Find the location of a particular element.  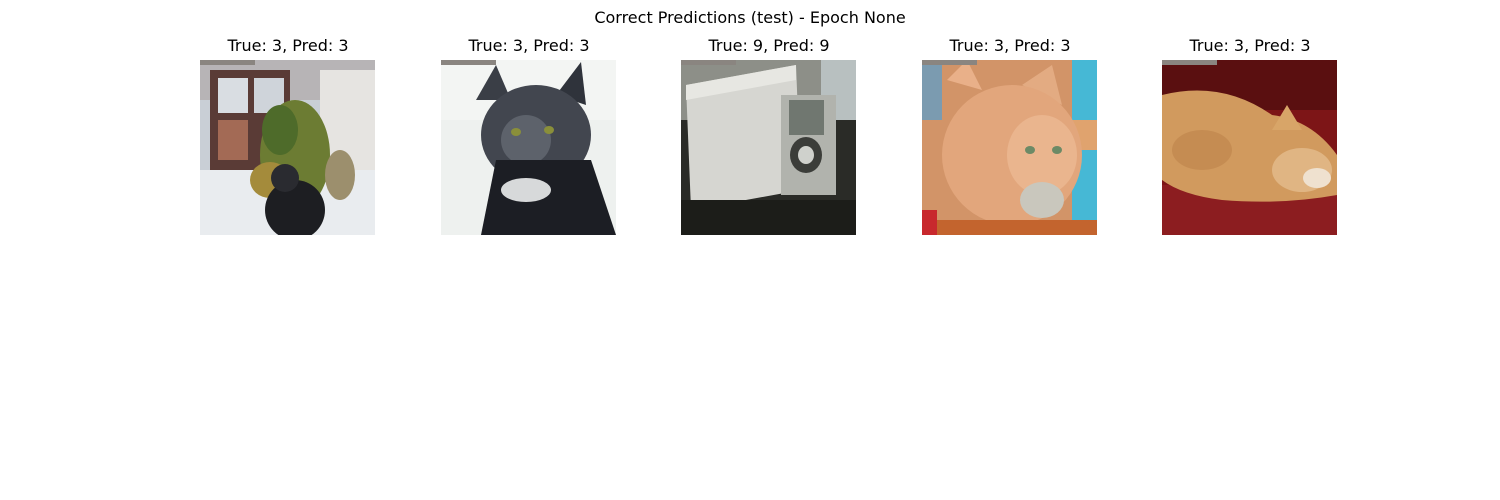

prediction-panel-3: True: 9, Pred: 9 is located at coordinates (768, 135).